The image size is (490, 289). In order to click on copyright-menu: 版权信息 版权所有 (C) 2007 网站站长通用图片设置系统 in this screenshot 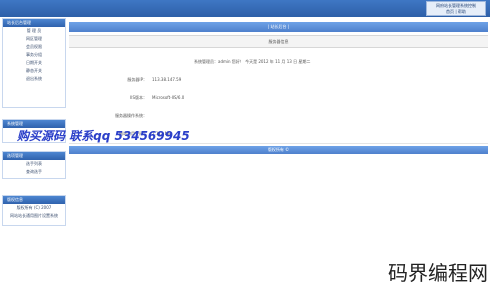, I will do `click(34, 210)`.